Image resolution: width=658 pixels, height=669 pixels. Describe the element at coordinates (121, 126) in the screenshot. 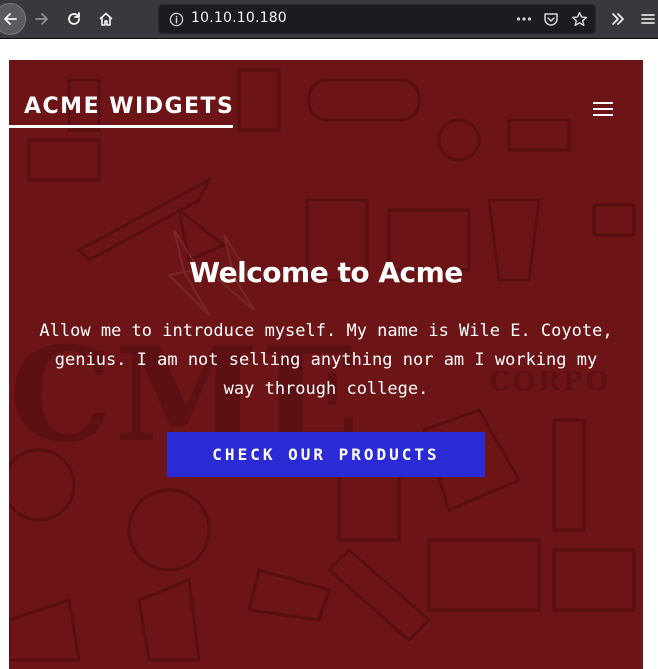

I see `brand-underline` at that location.